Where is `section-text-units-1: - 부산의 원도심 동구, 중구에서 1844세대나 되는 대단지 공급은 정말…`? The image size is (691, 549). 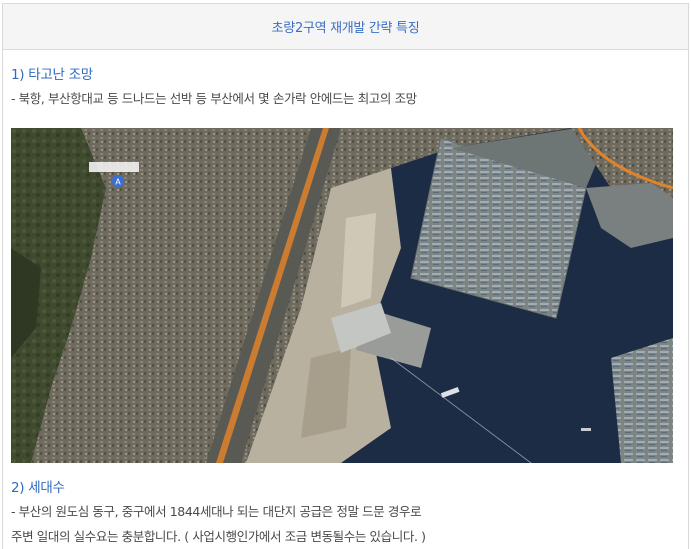 section-text-units-1: - 부산의 원도심 동구, 중구에서 1844세대나 되는 대단지 공급은 정말… is located at coordinates (216, 511).